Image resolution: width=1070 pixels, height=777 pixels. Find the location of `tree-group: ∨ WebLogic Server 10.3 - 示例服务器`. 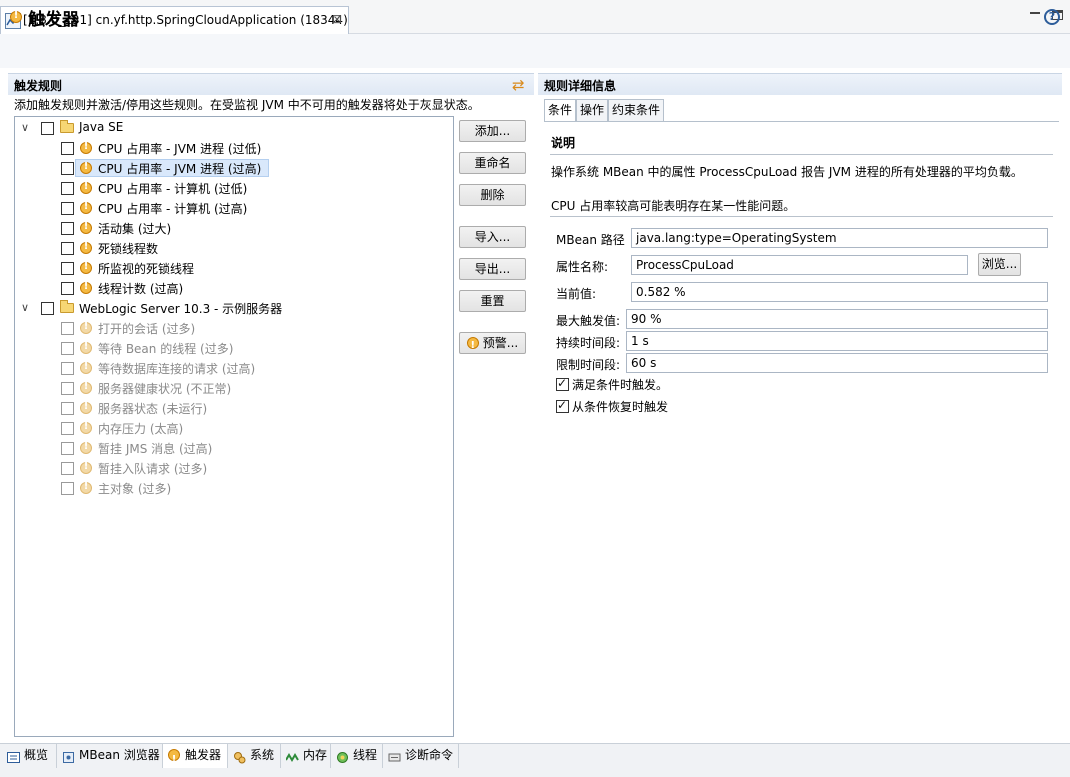

tree-group: ∨ WebLogic Server 10.3 - 示例服务器 is located at coordinates (234, 308).